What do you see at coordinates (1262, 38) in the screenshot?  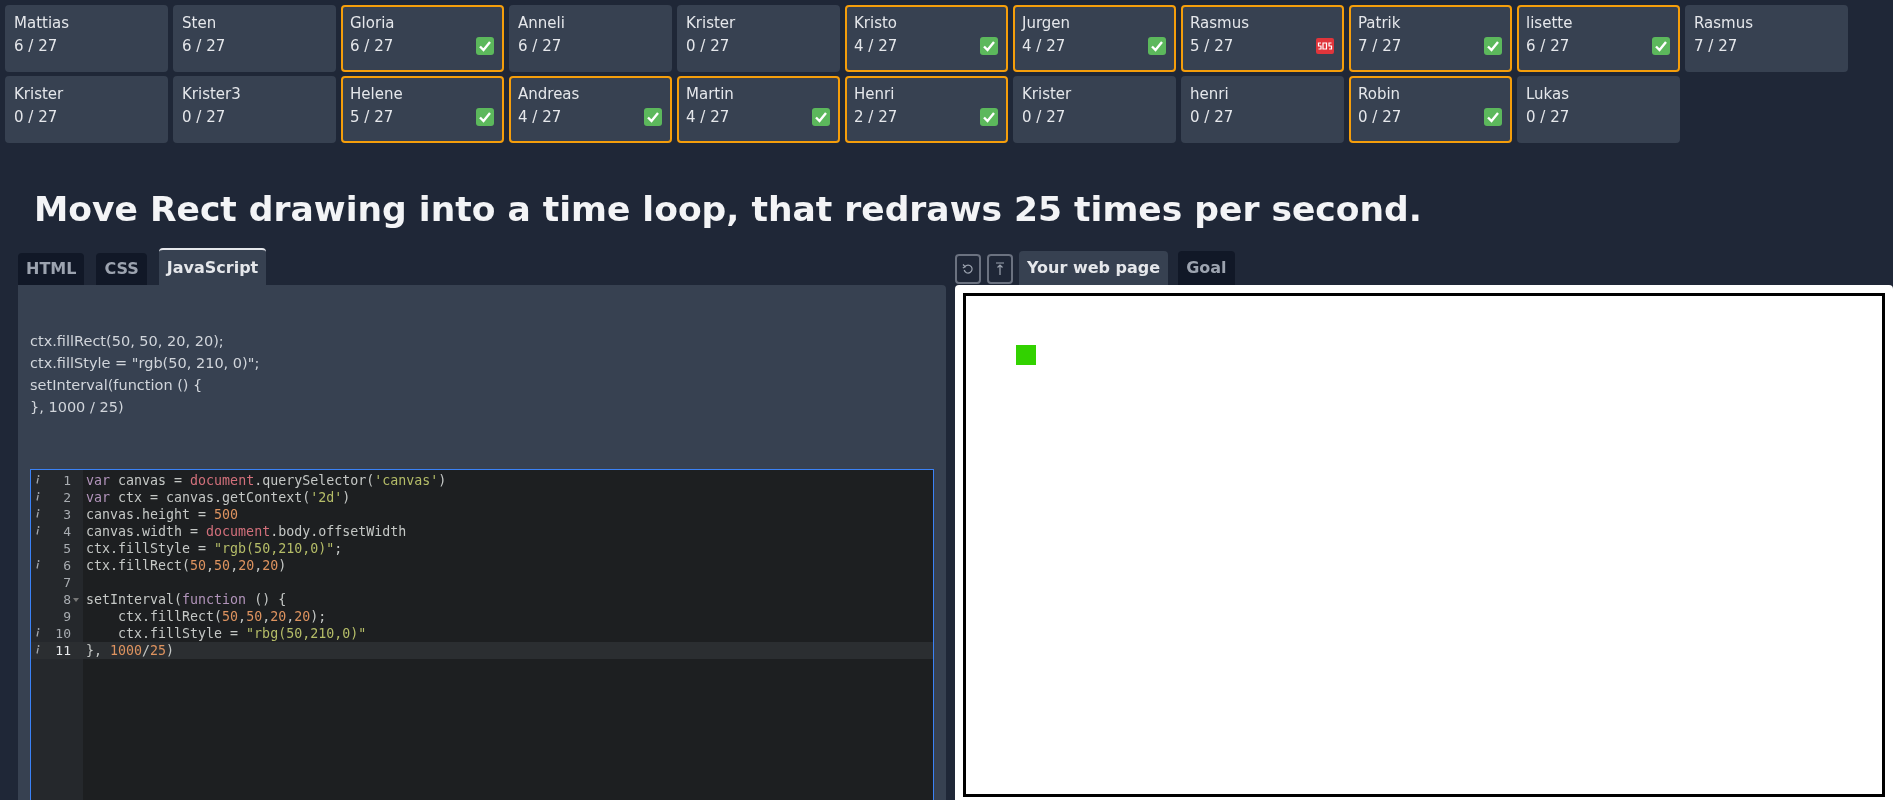 I see `student-card: Rasmus 5 / 27` at bounding box center [1262, 38].